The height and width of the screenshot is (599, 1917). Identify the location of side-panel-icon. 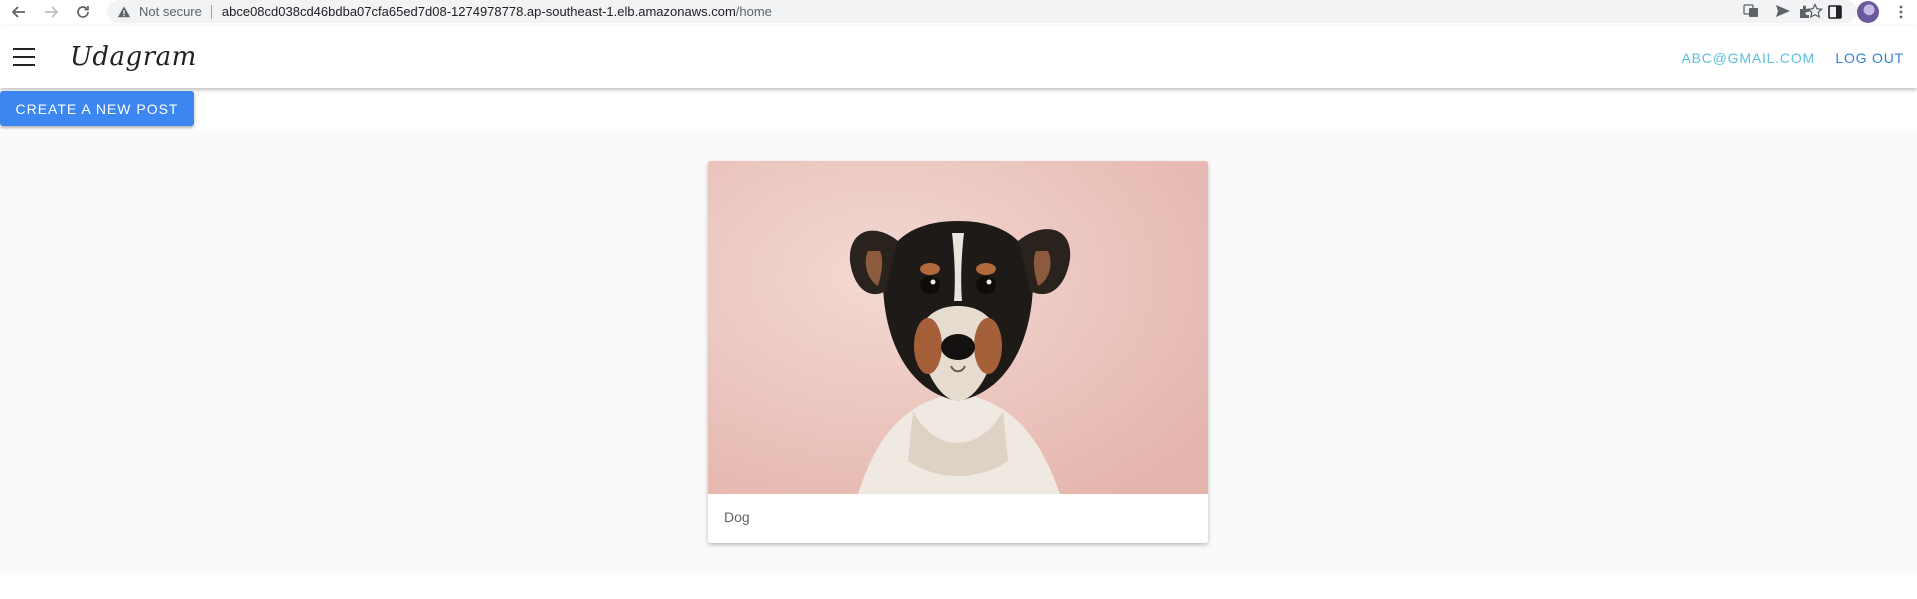
(1835, 12).